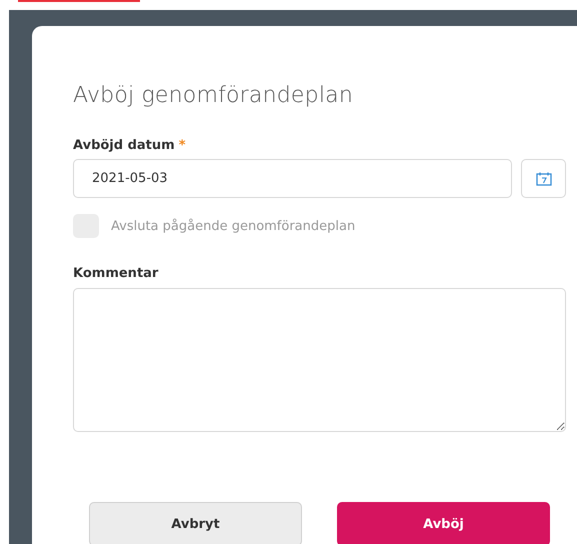  What do you see at coordinates (213, 95) in the screenshot?
I see `dialog-title: Avböj genomförandeplan` at bounding box center [213, 95].